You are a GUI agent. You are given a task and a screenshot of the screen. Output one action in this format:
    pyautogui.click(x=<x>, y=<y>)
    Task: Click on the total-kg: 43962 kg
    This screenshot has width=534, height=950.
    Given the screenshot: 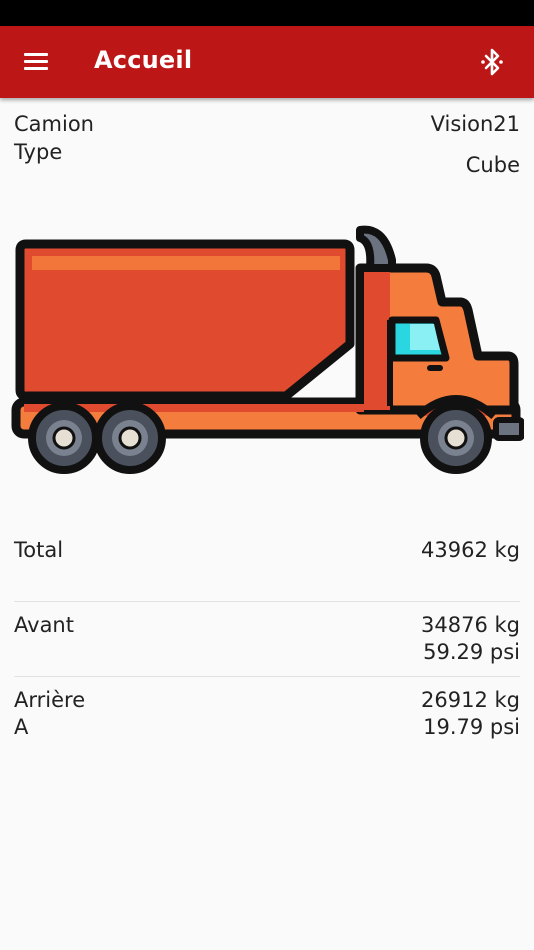 What is the action you would take?
    pyautogui.click(x=470, y=550)
    